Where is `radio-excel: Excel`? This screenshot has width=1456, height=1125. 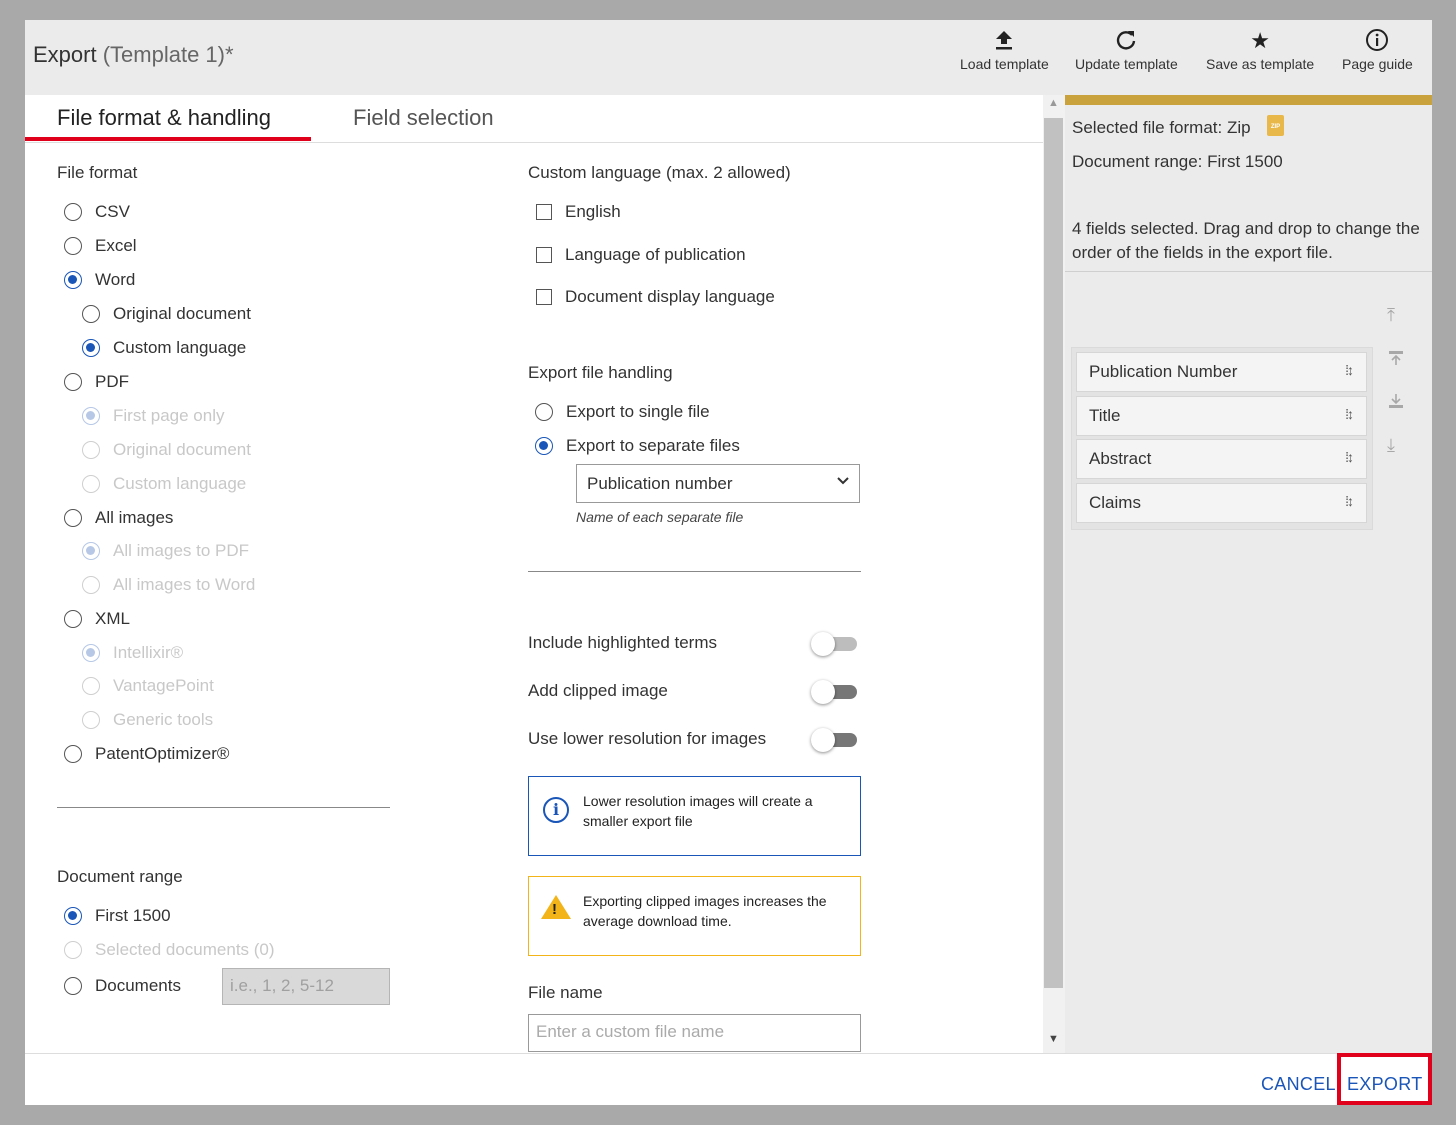
radio-excel: Excel is located at coordinates (100, 246).